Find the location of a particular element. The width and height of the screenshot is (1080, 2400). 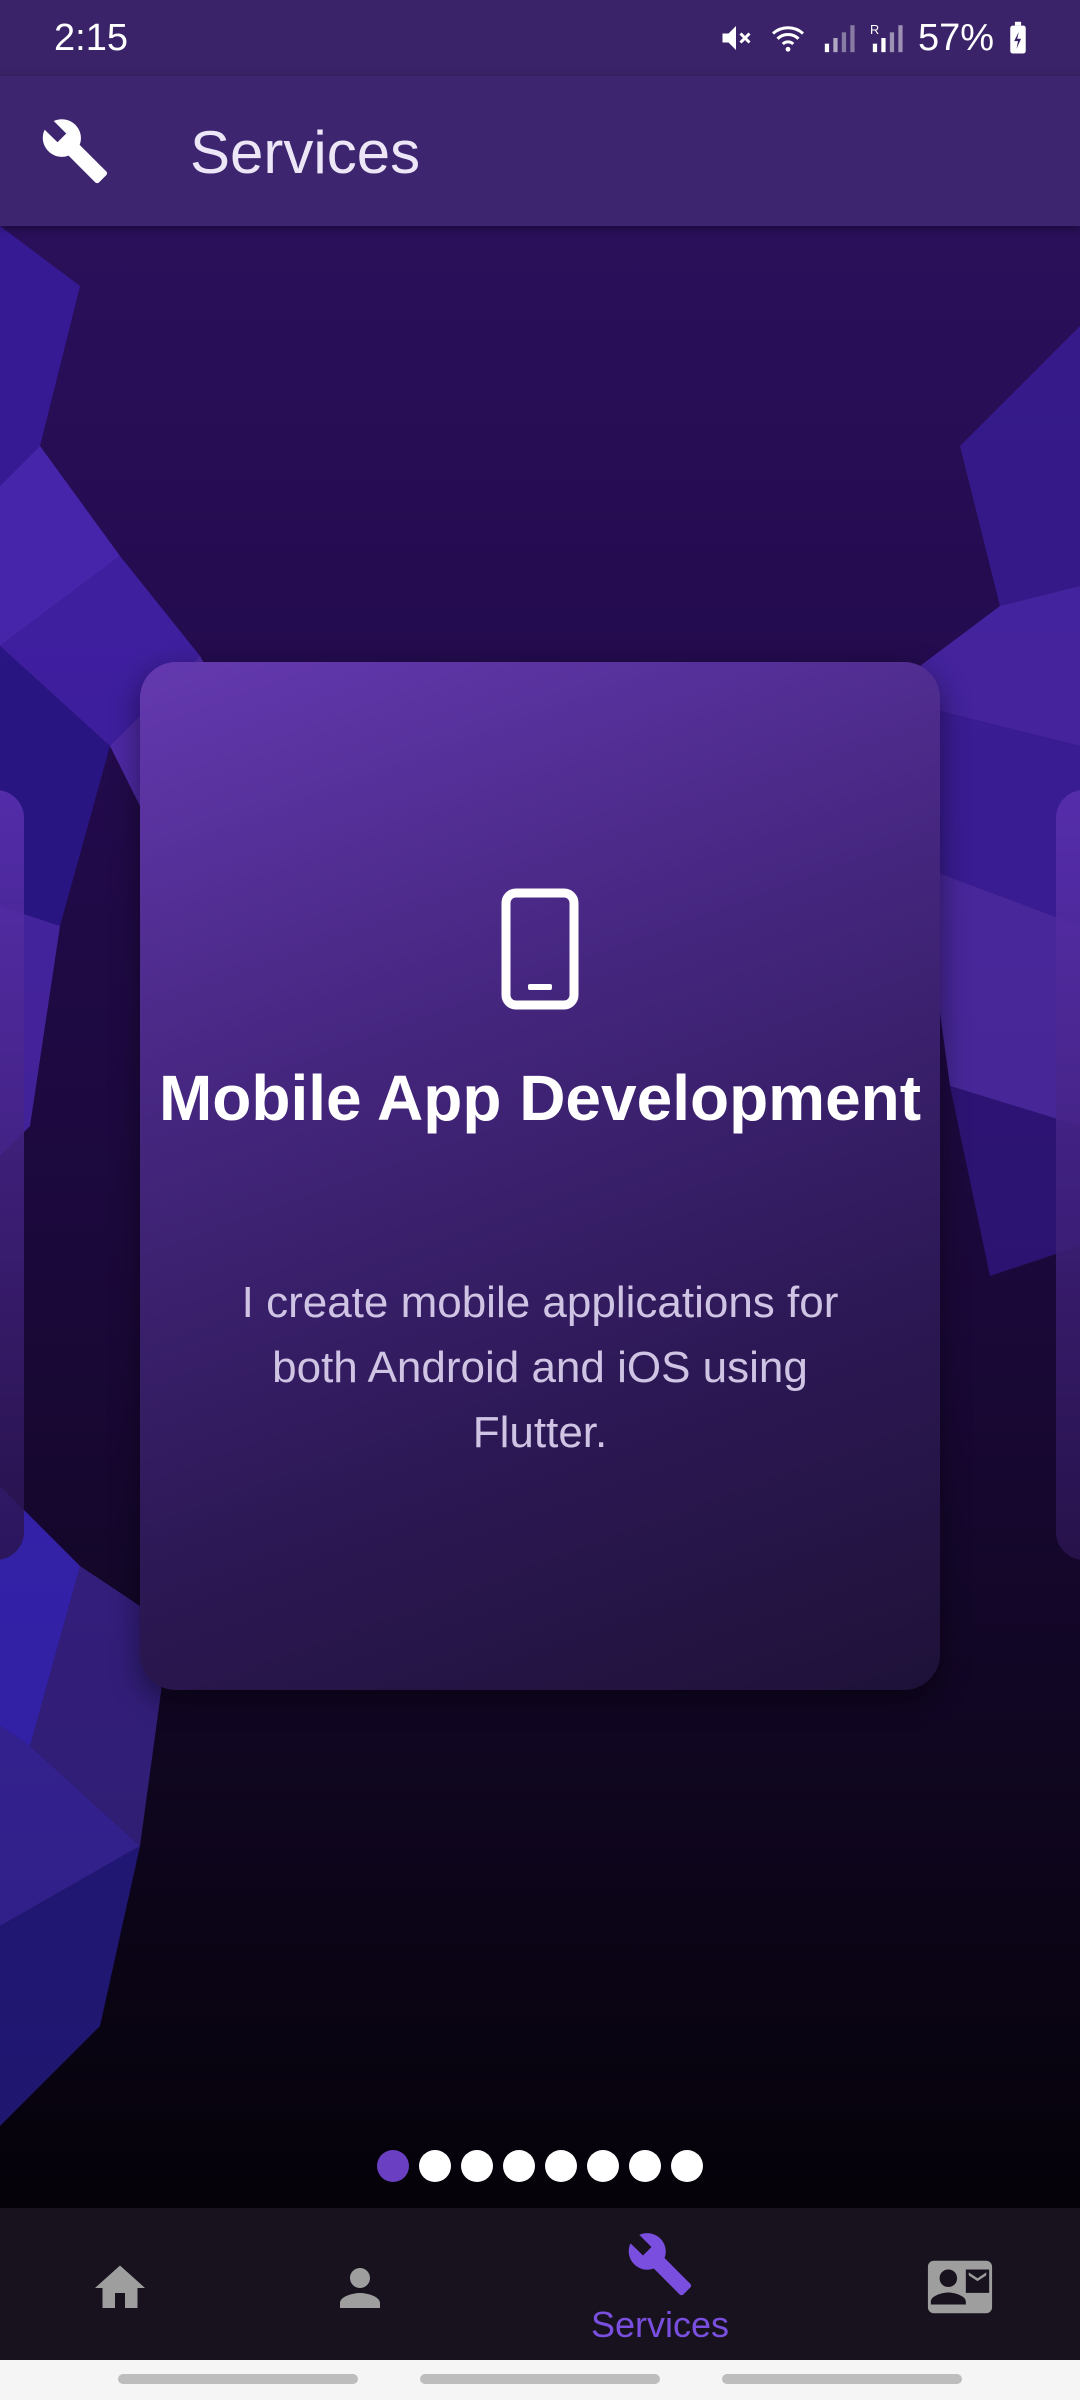

gesture-navigation is located at coordinates (540, 2380).